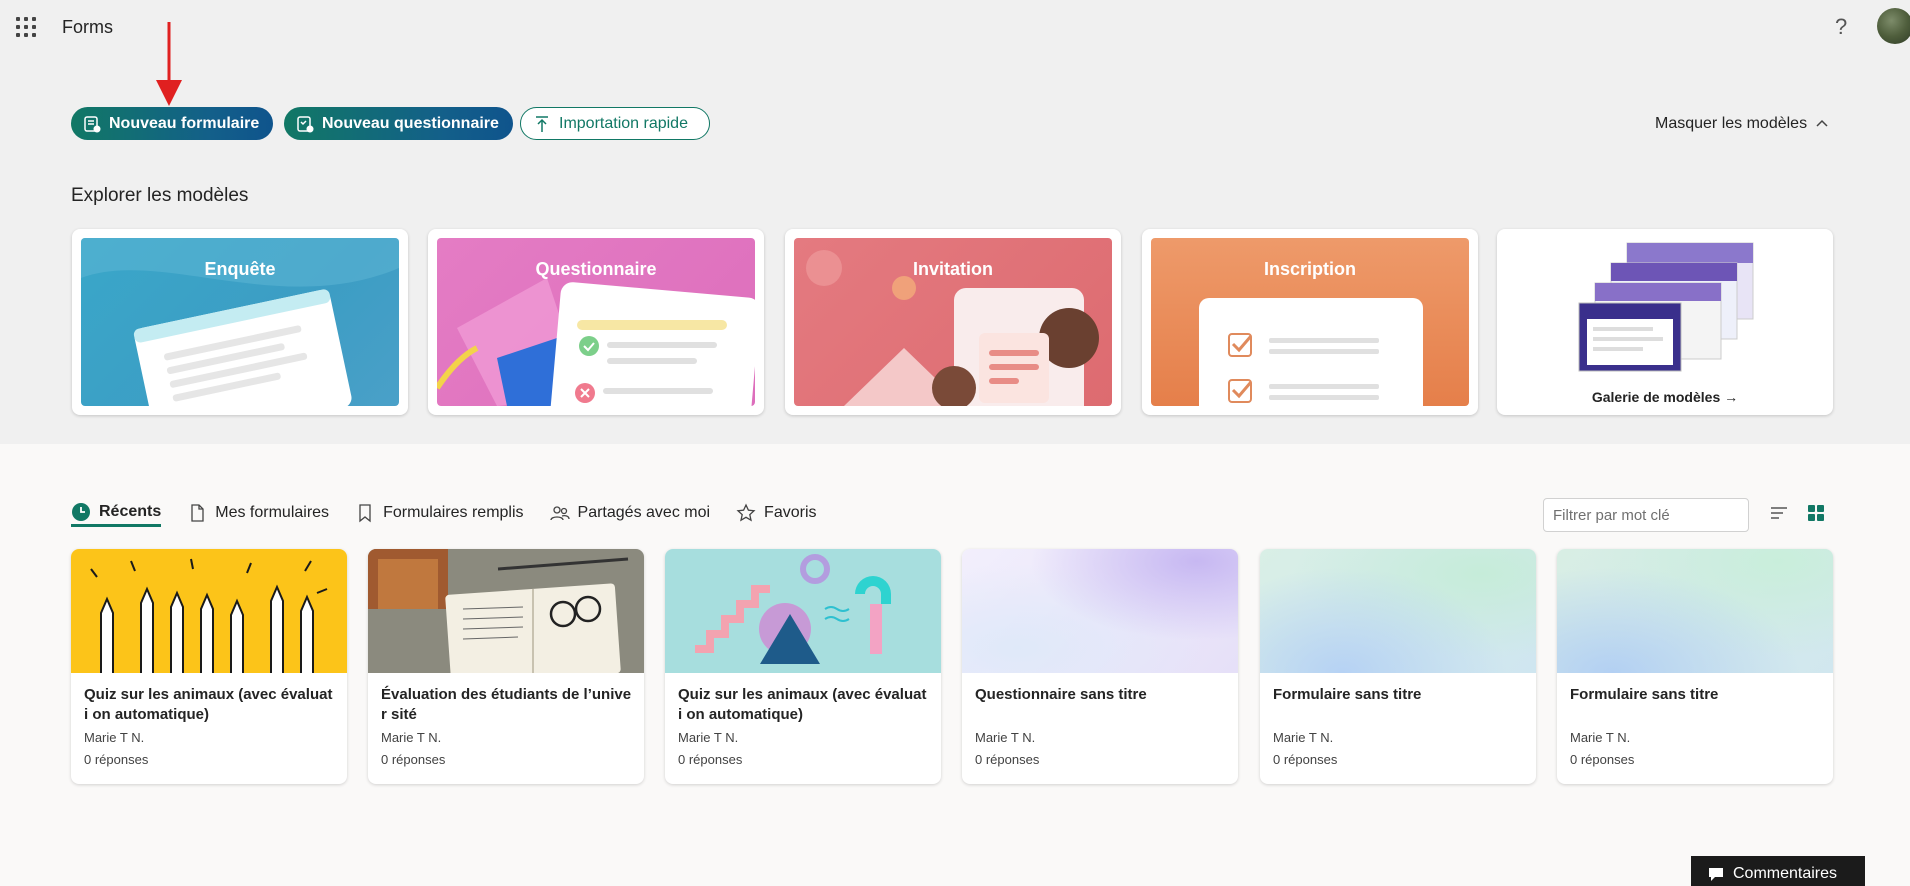 Image resolution: width=1910 pixels, height=886 pixels. I want to click on star-icon, so click(746, 512).